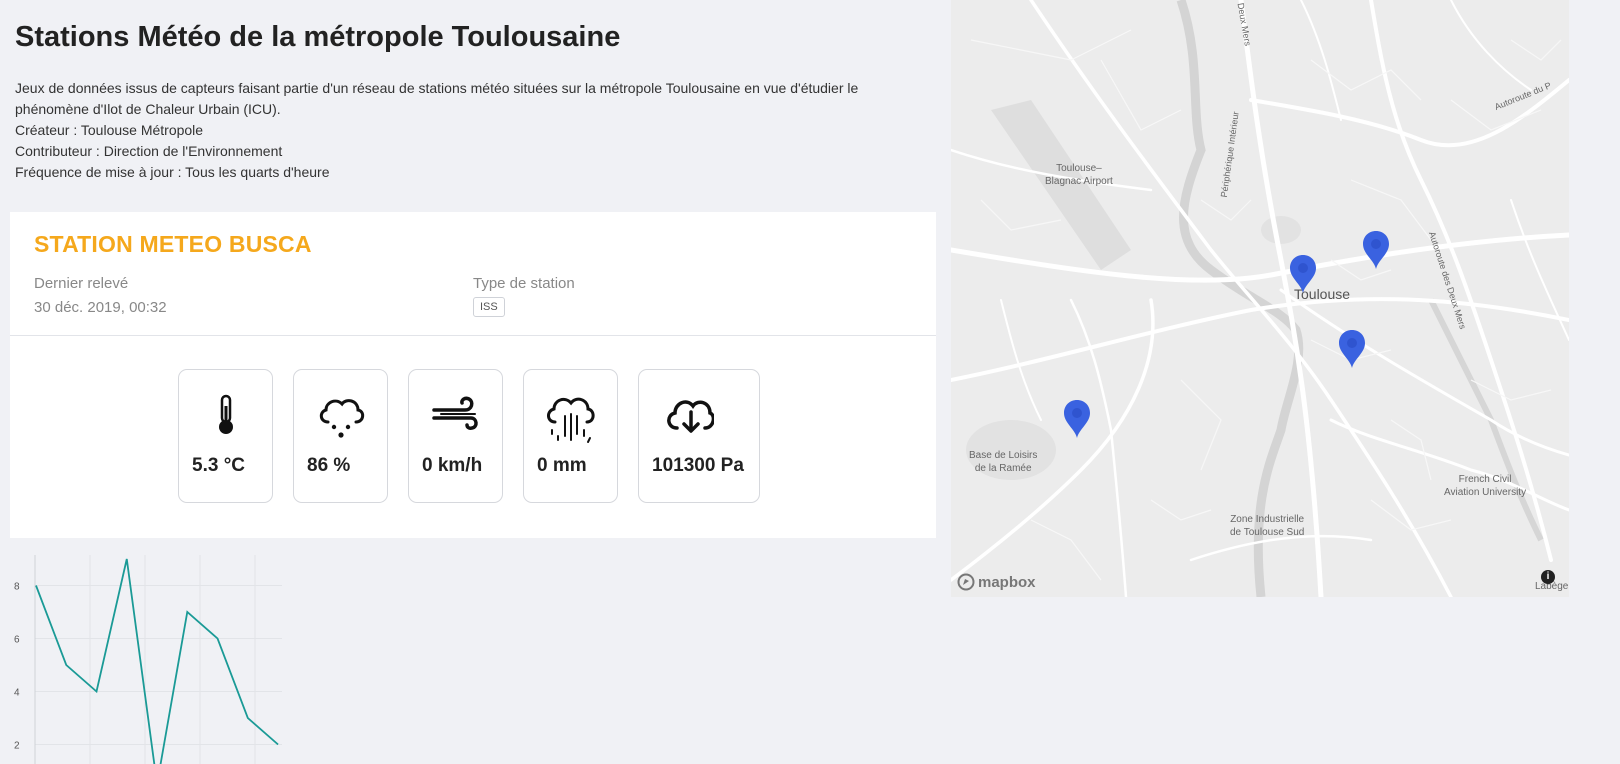 The image size is (1620, 764). What do you see at coordinates (562, 465) in the screenshot?
I see `rain-value: 0 mm` at bounding box center [562, 465].